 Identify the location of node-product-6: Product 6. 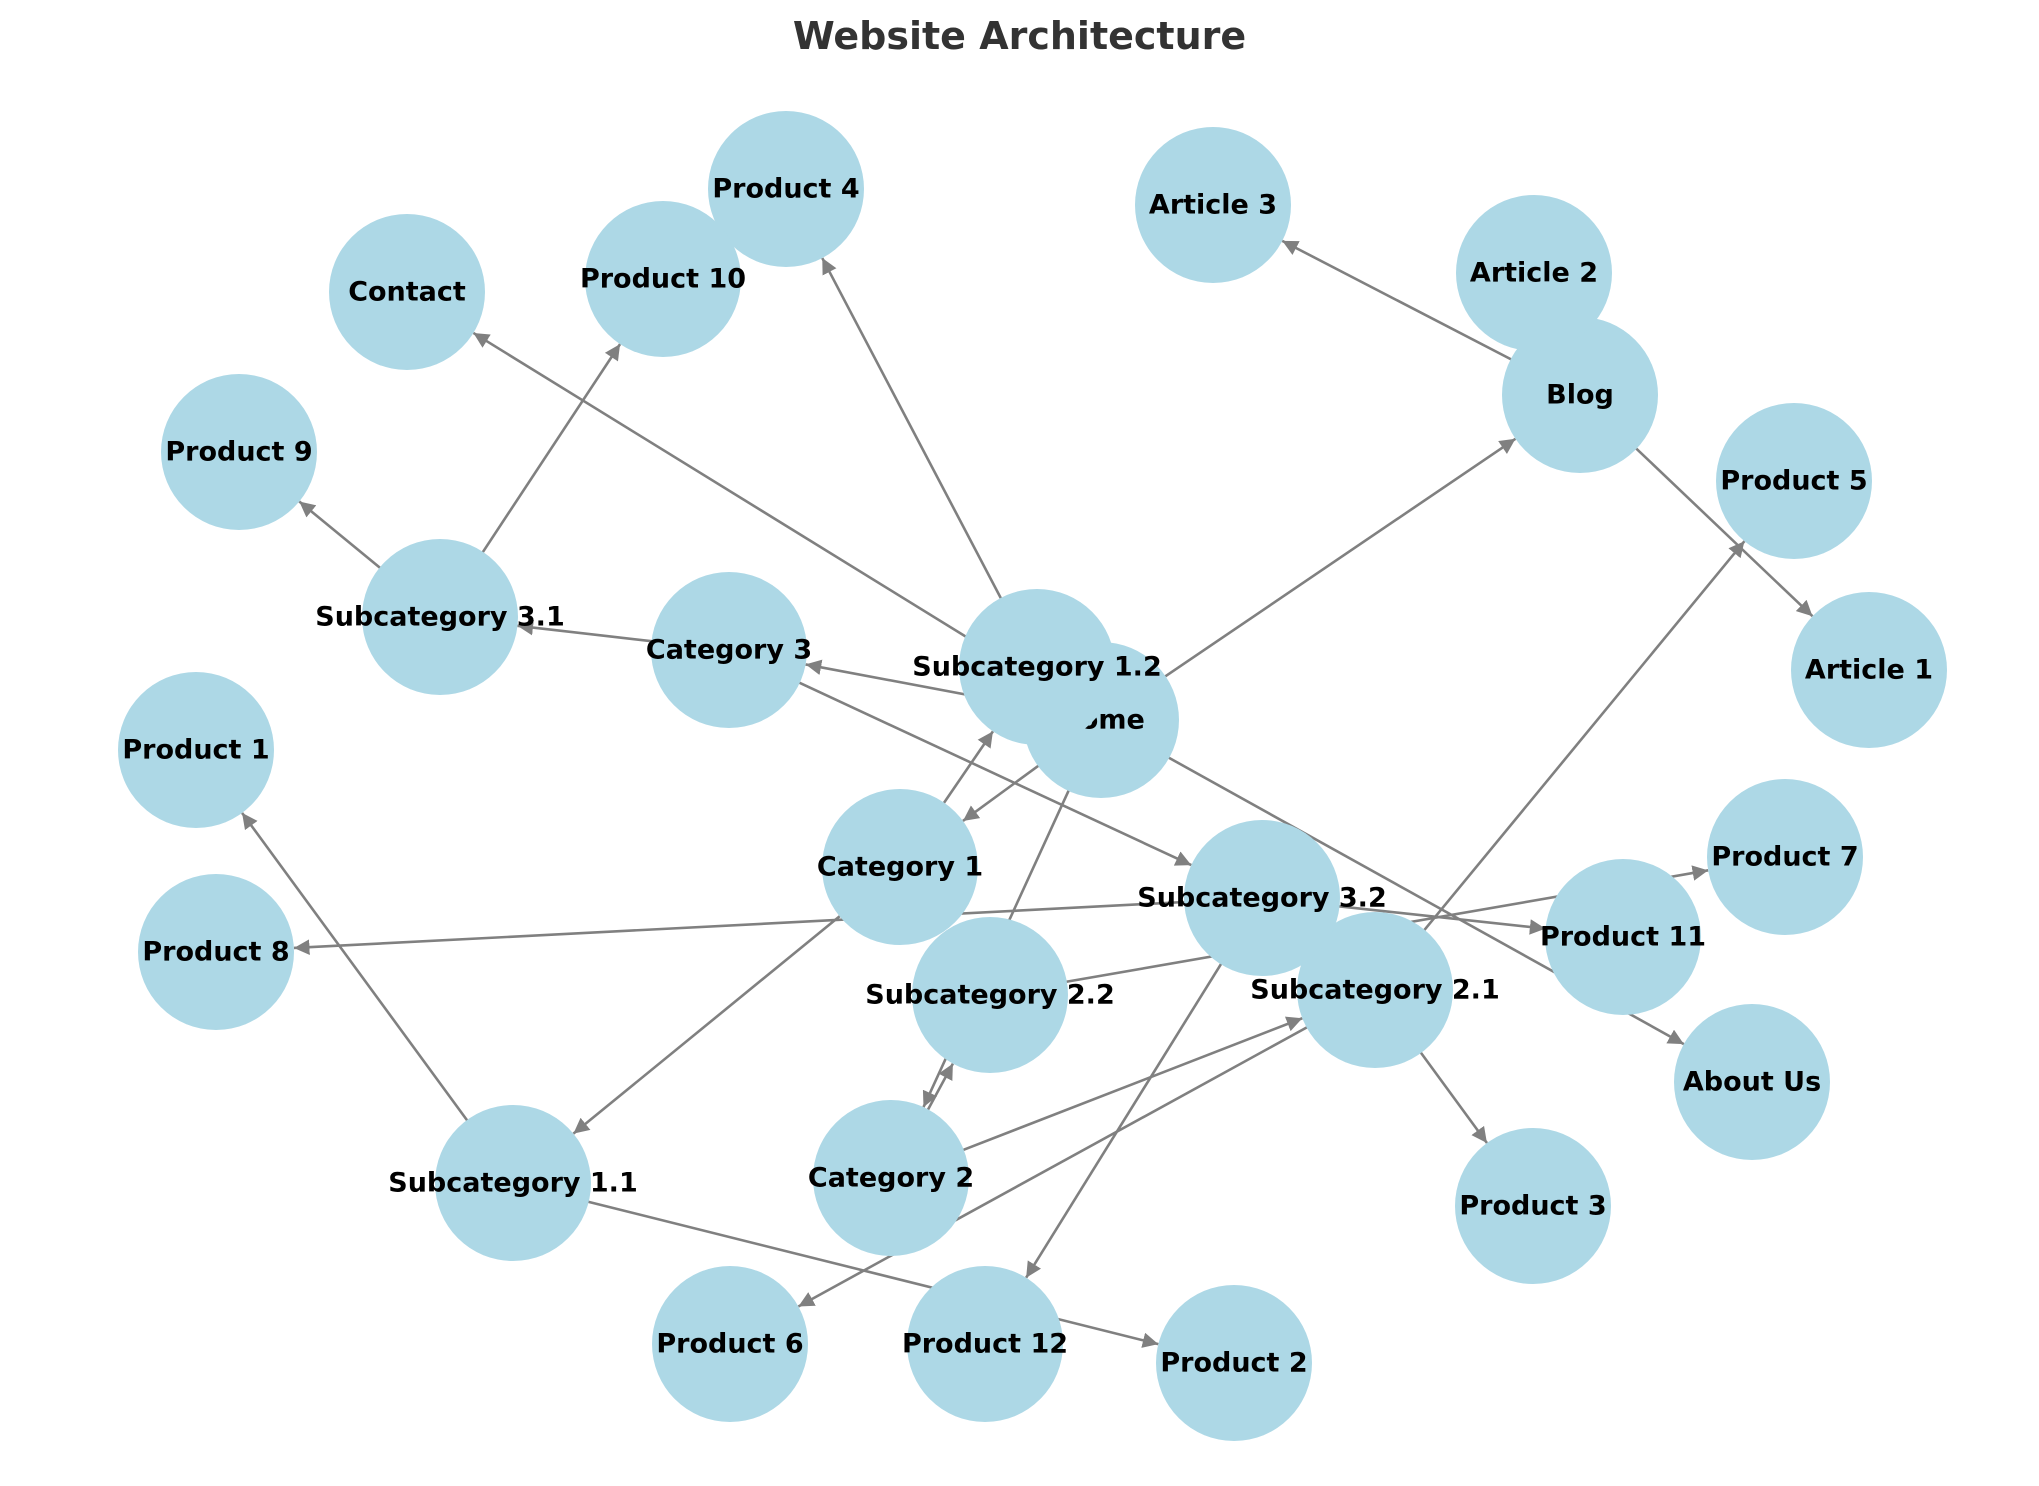
(730, 1344).